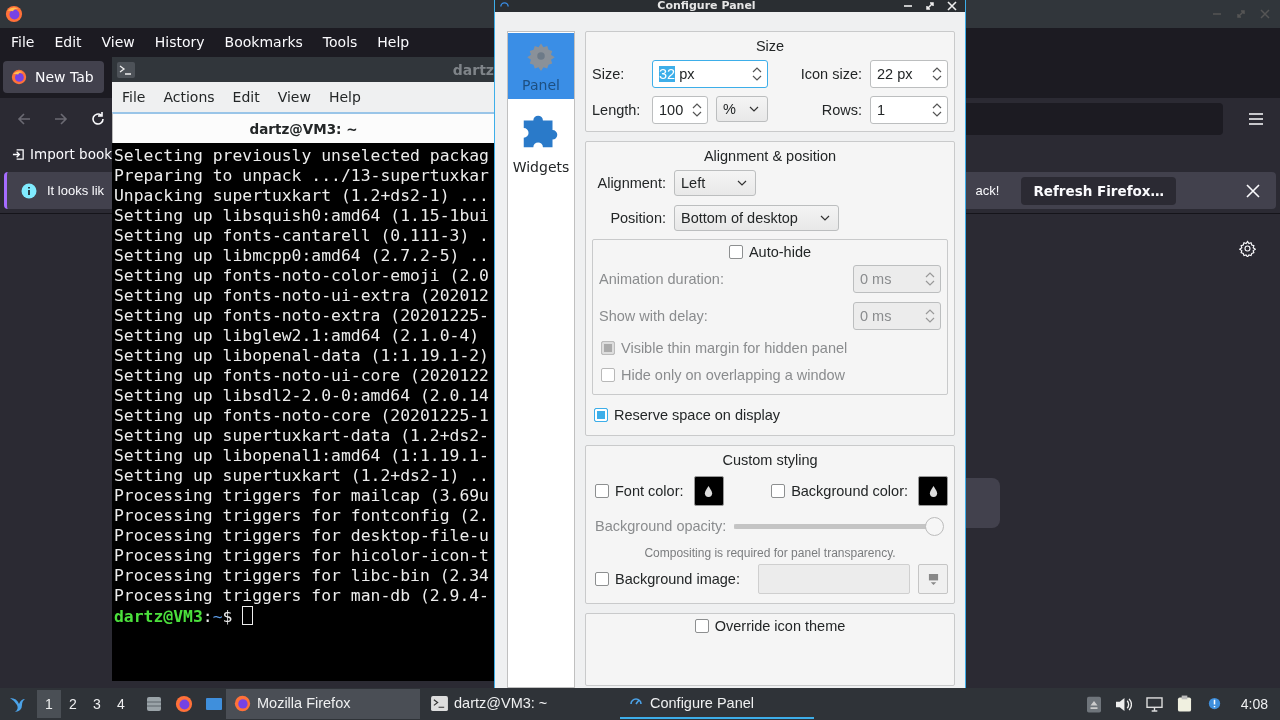  Describe the element at coordinates (73, 704) in the screenshot. I see `desktop-switch: 2` at that location.